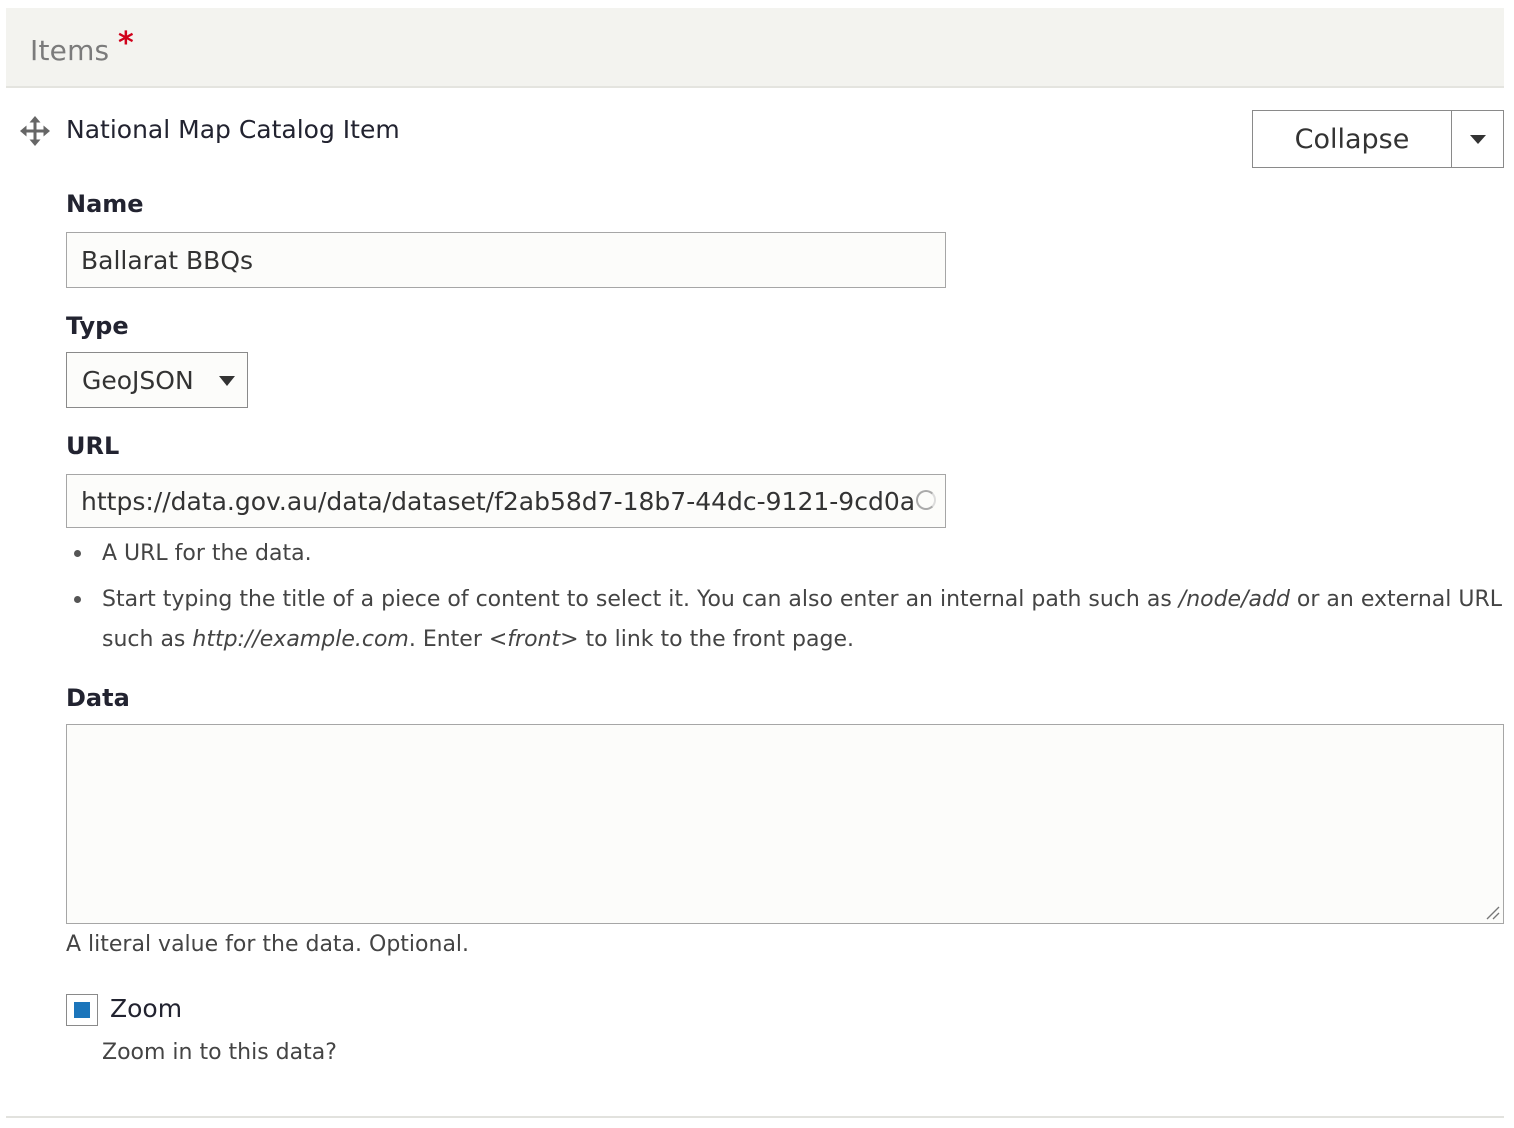  Describe the element at coordinates (138, 380) in the screenshot. I see `type-select-value: GeoJSON` at that location.